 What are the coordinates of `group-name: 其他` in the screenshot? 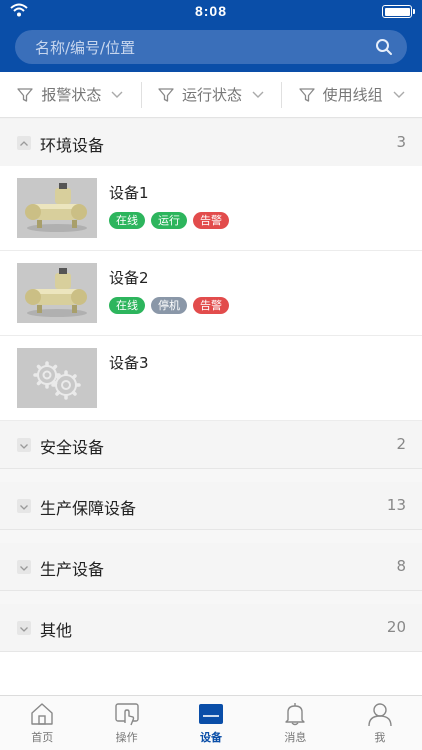 It's located at (56, 630).